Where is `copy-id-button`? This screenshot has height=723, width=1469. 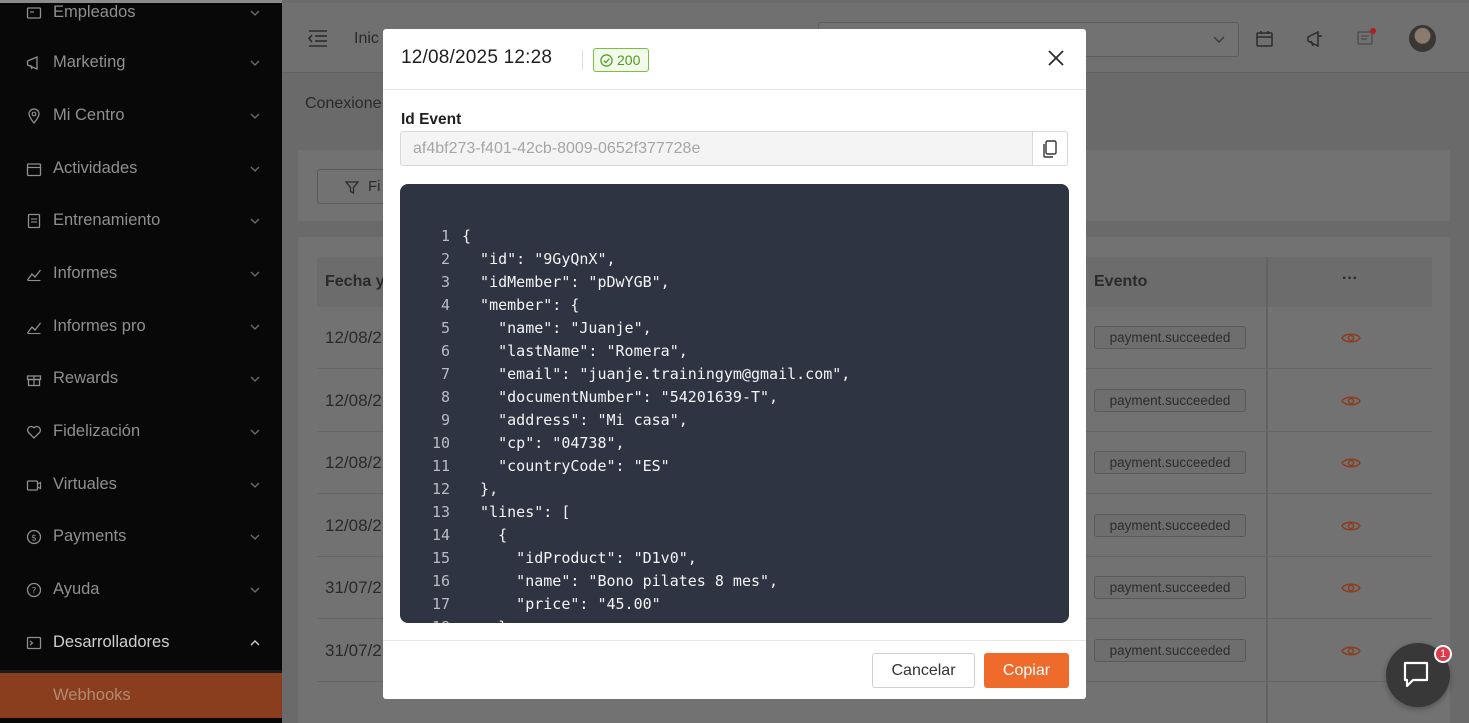
copy-id-button is located at coordinates (1050, 148).